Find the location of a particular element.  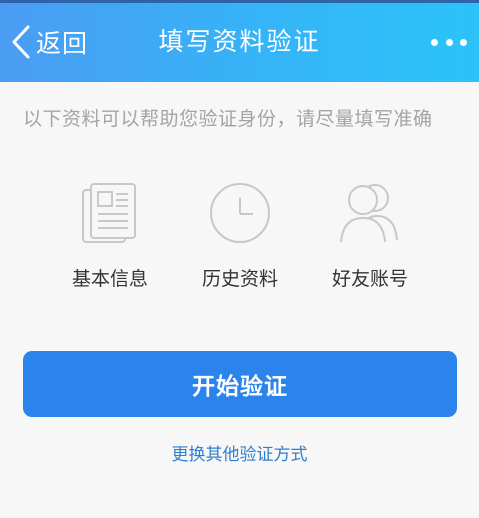

option-friends: 好友账号 is located at coordinates (370, 235).